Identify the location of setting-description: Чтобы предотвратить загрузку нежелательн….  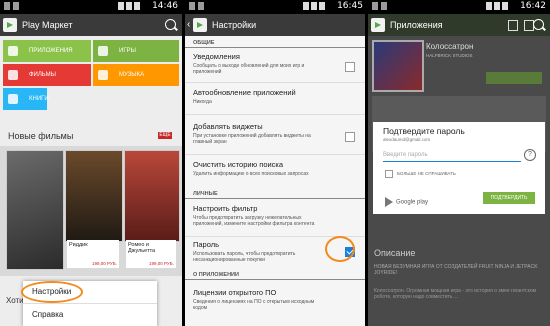
(254, 221).